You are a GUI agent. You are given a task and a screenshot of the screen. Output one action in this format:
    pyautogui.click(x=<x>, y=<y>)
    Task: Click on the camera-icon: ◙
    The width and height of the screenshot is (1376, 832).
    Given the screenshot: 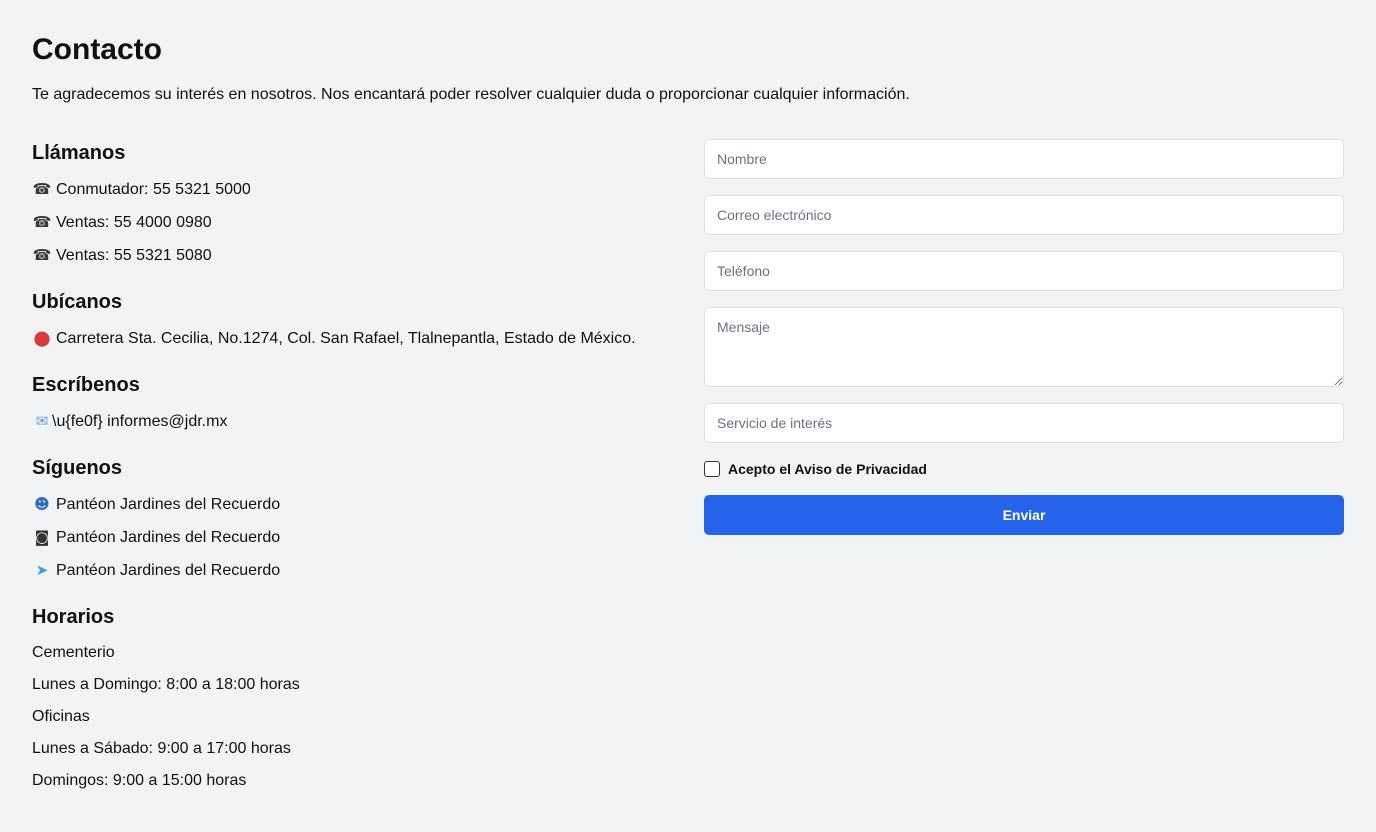 What is the action you would take?
    pyautogui.click(x=42, y=537)
    